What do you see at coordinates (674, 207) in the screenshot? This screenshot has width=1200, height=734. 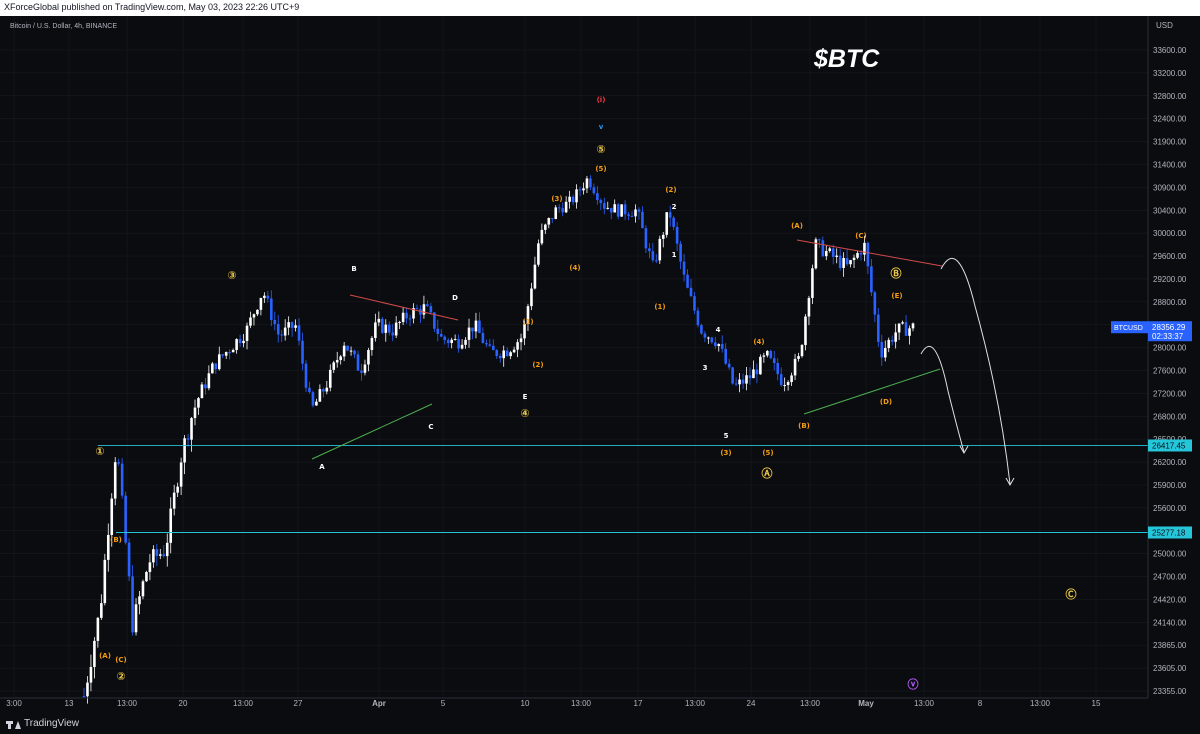 I see `wave-label: 2` at bounding box center [674, 207].